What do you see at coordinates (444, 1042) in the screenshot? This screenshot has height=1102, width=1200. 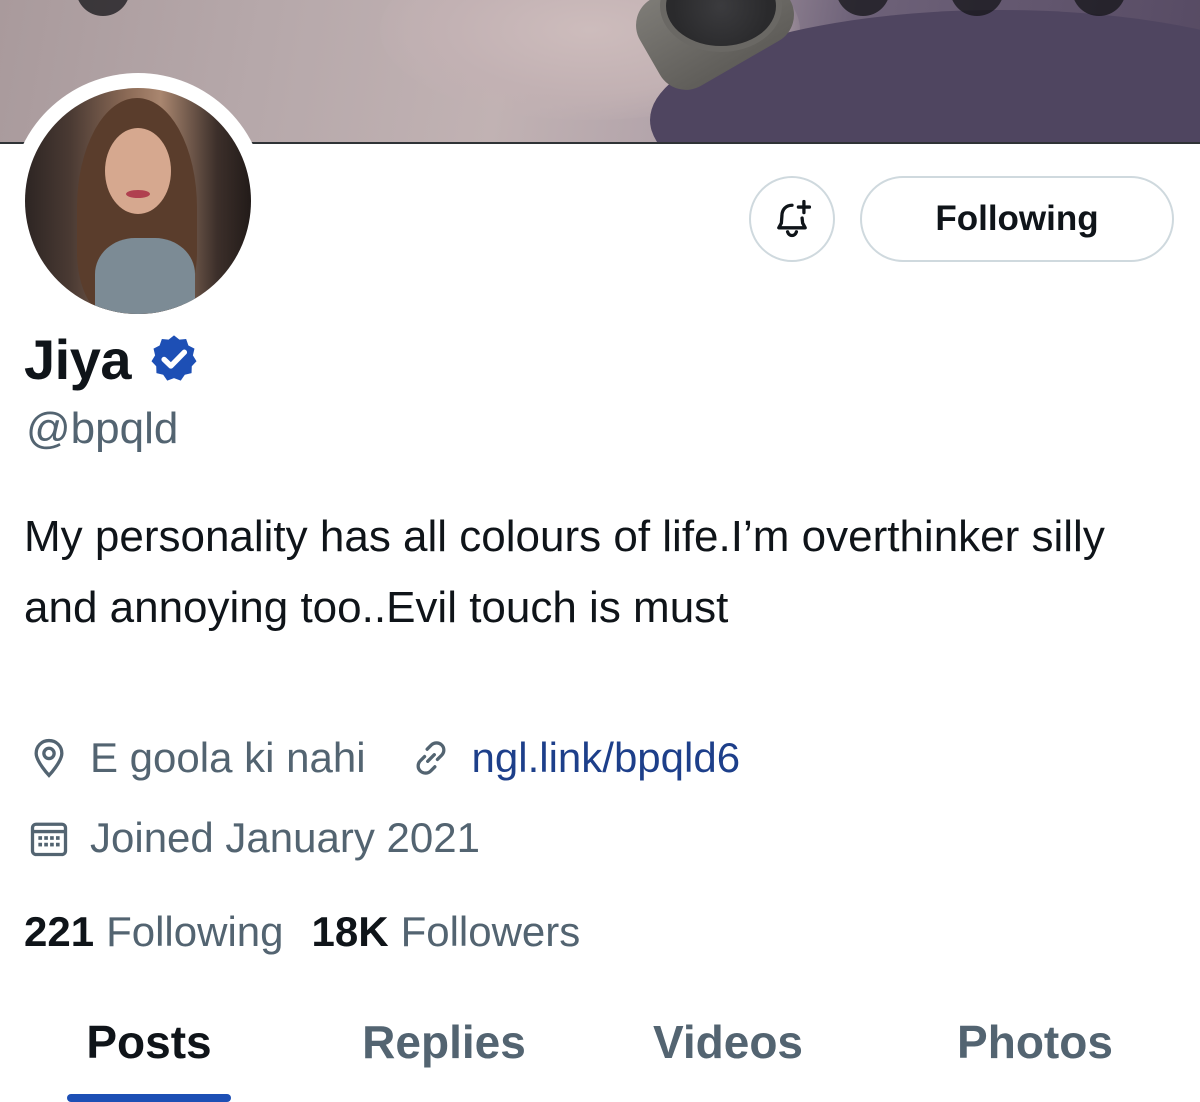 I see `tab-replies: Replies` at bounding box center [444, 1042].